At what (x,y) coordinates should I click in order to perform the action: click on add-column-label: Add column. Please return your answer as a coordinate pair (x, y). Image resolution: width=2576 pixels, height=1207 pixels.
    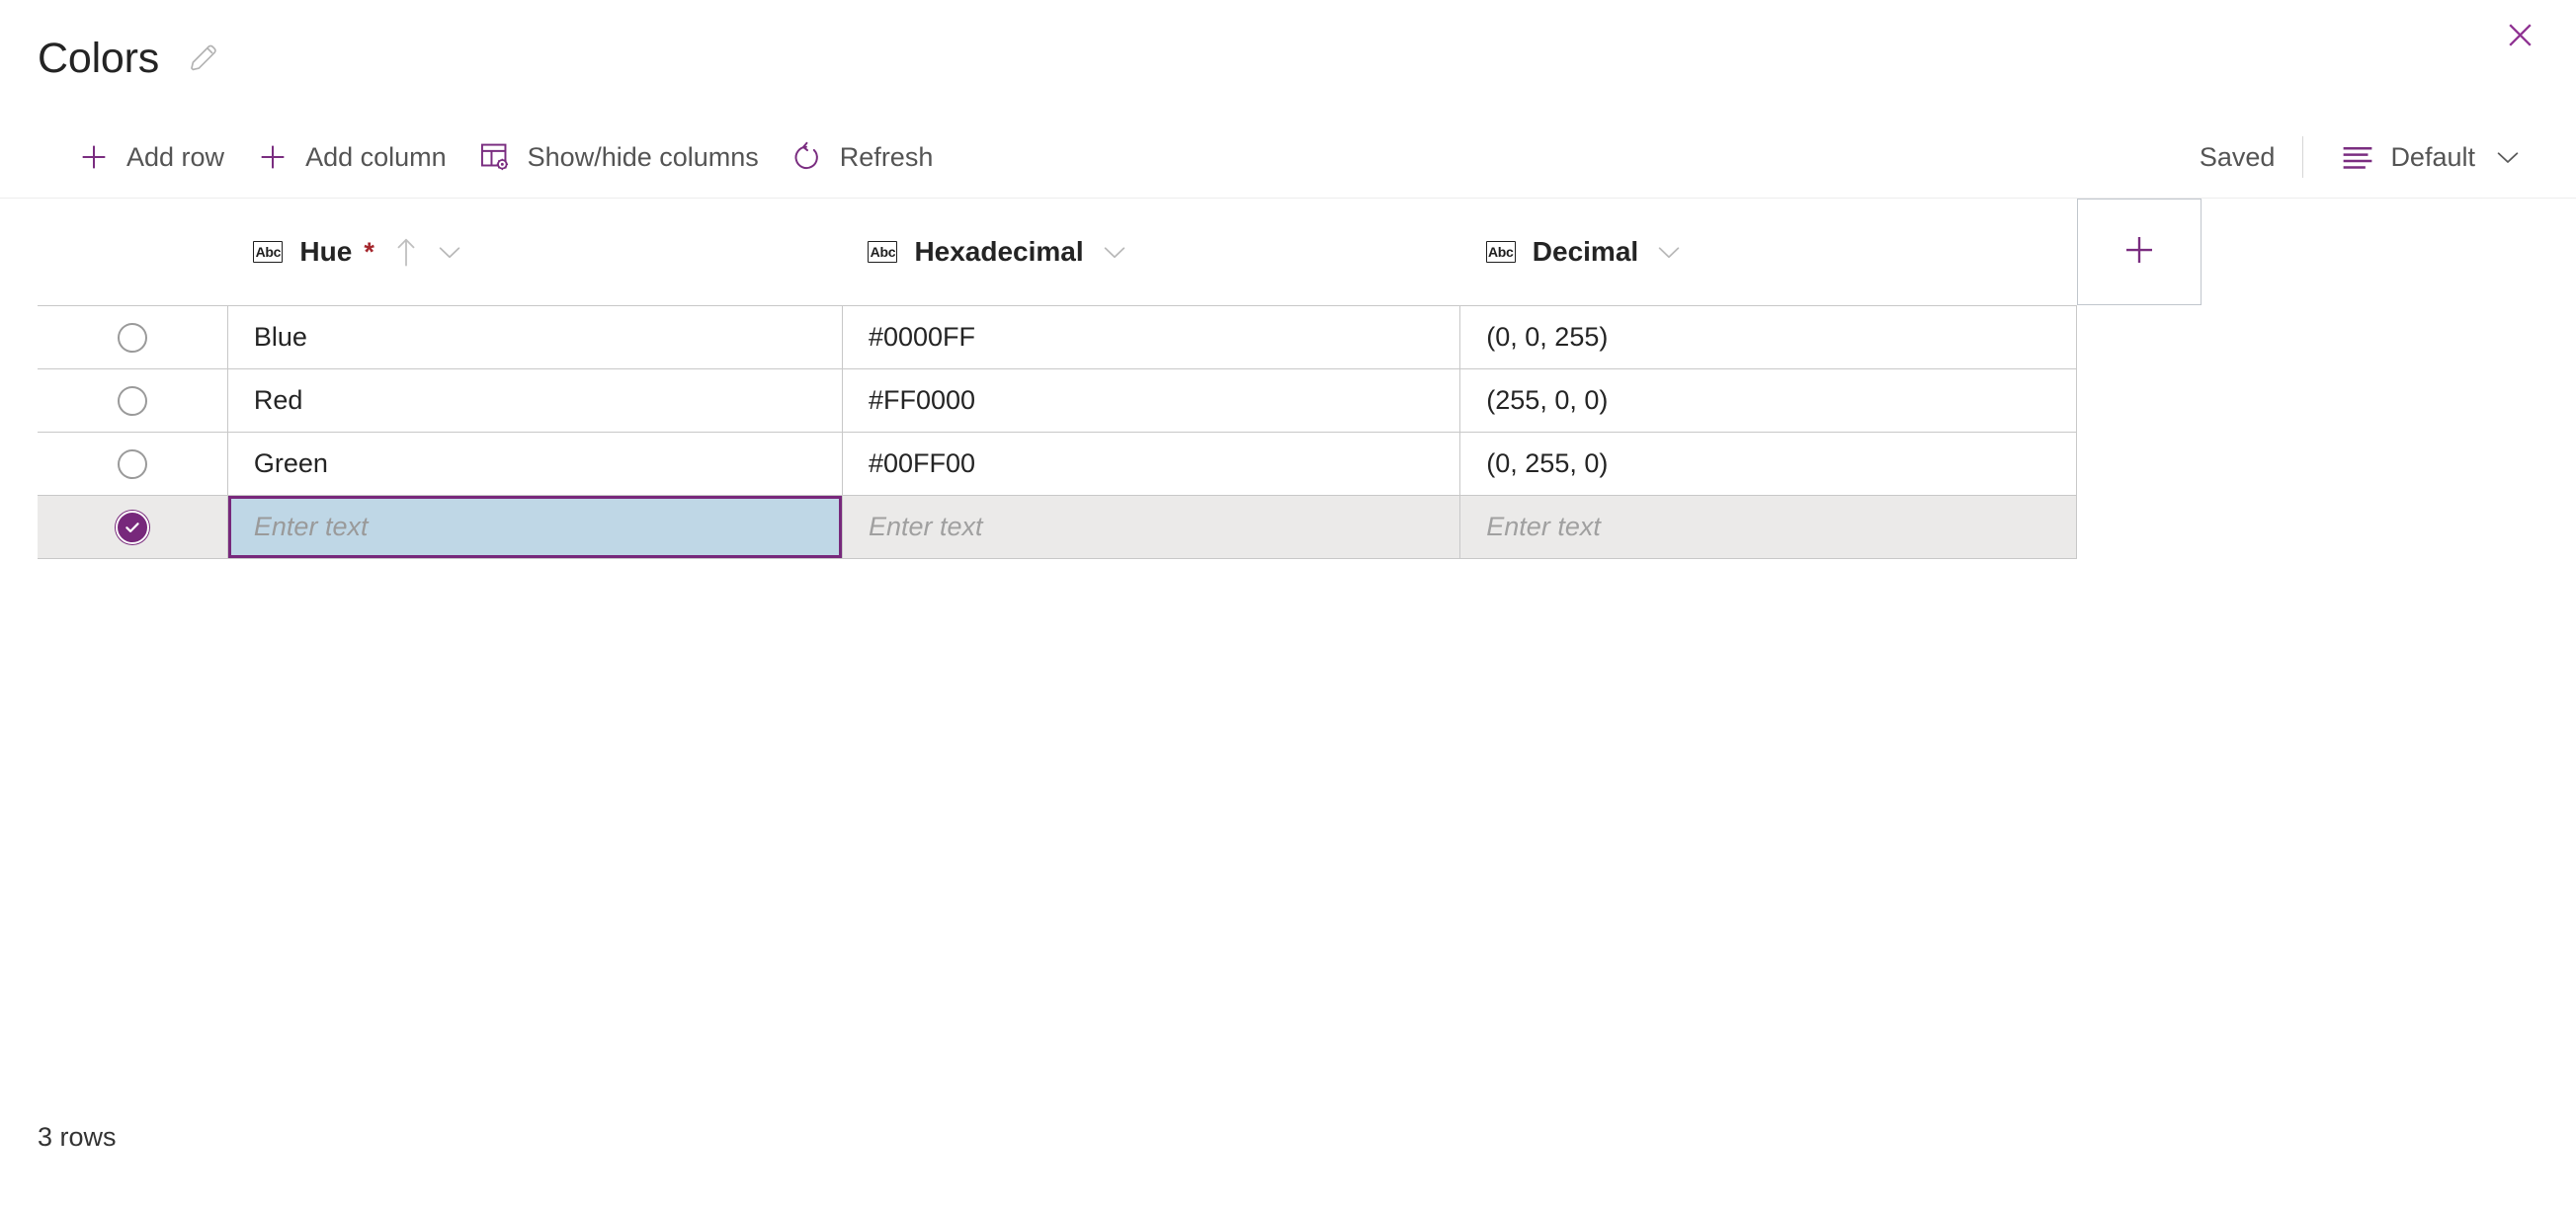
    Looking at the image, I should click on (376, 156).